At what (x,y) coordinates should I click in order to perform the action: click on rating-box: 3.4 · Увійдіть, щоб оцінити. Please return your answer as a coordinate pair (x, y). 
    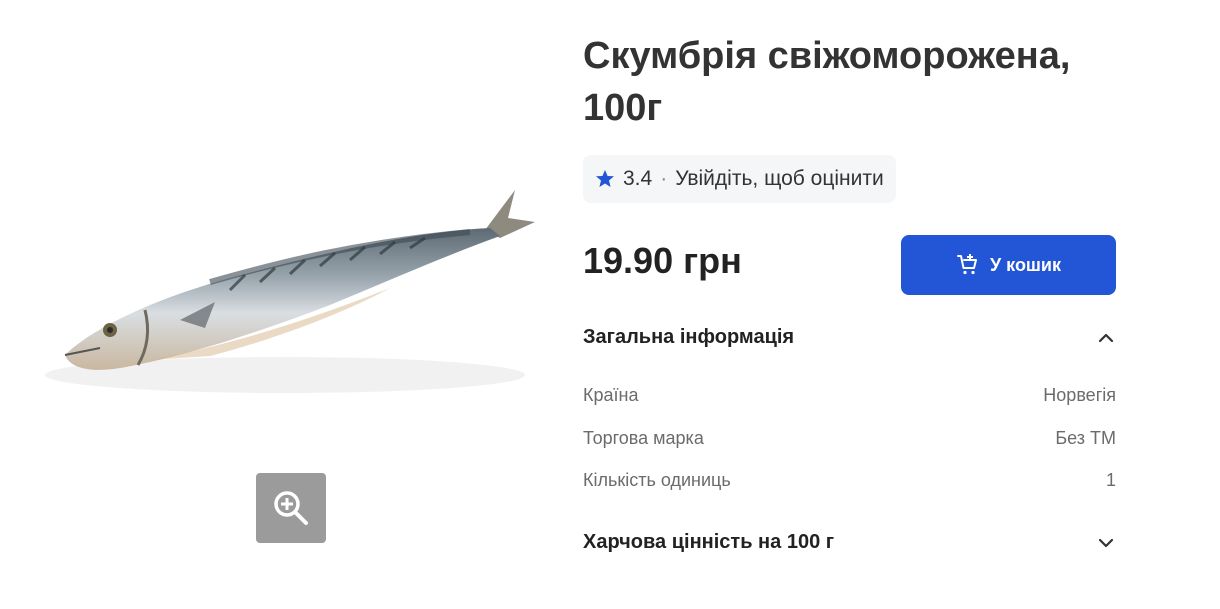
    Looking at the image, I should click on (739, 179).